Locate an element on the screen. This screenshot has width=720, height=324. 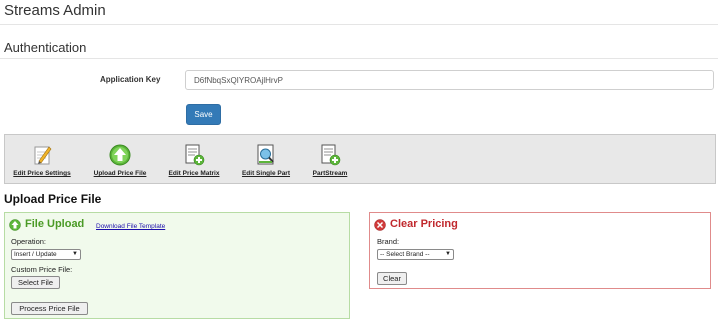
toolbar-item-partstream: PartStream is located at coordinates (330, 160).